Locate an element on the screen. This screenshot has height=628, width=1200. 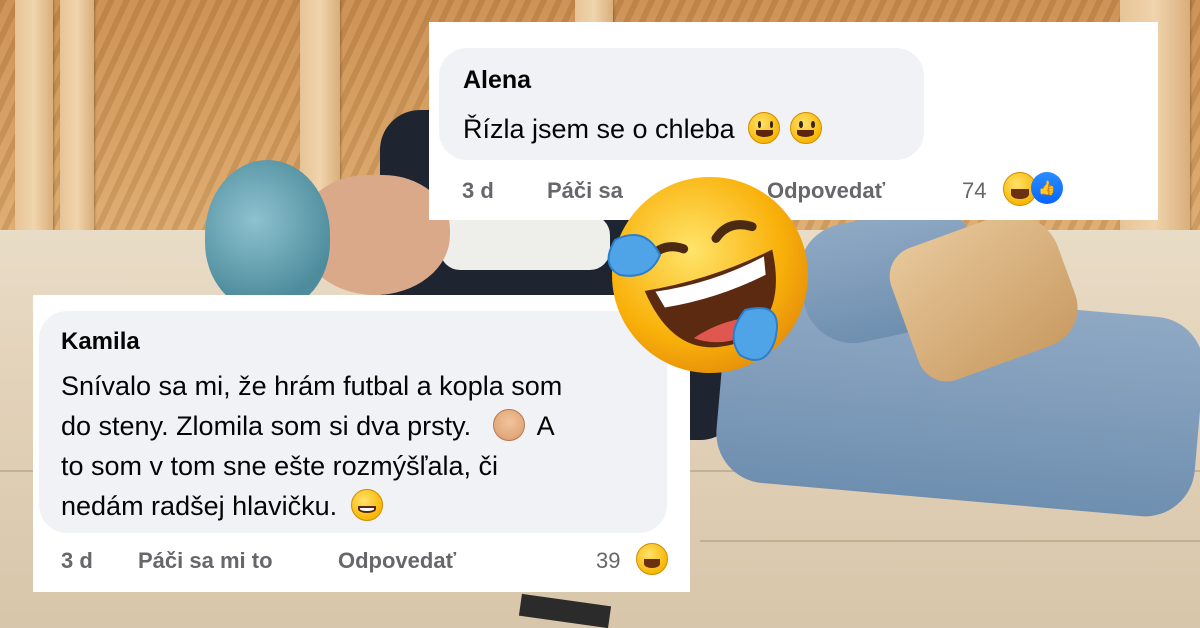
reply-button: Odpovedať is located at coordinates (397, 561).